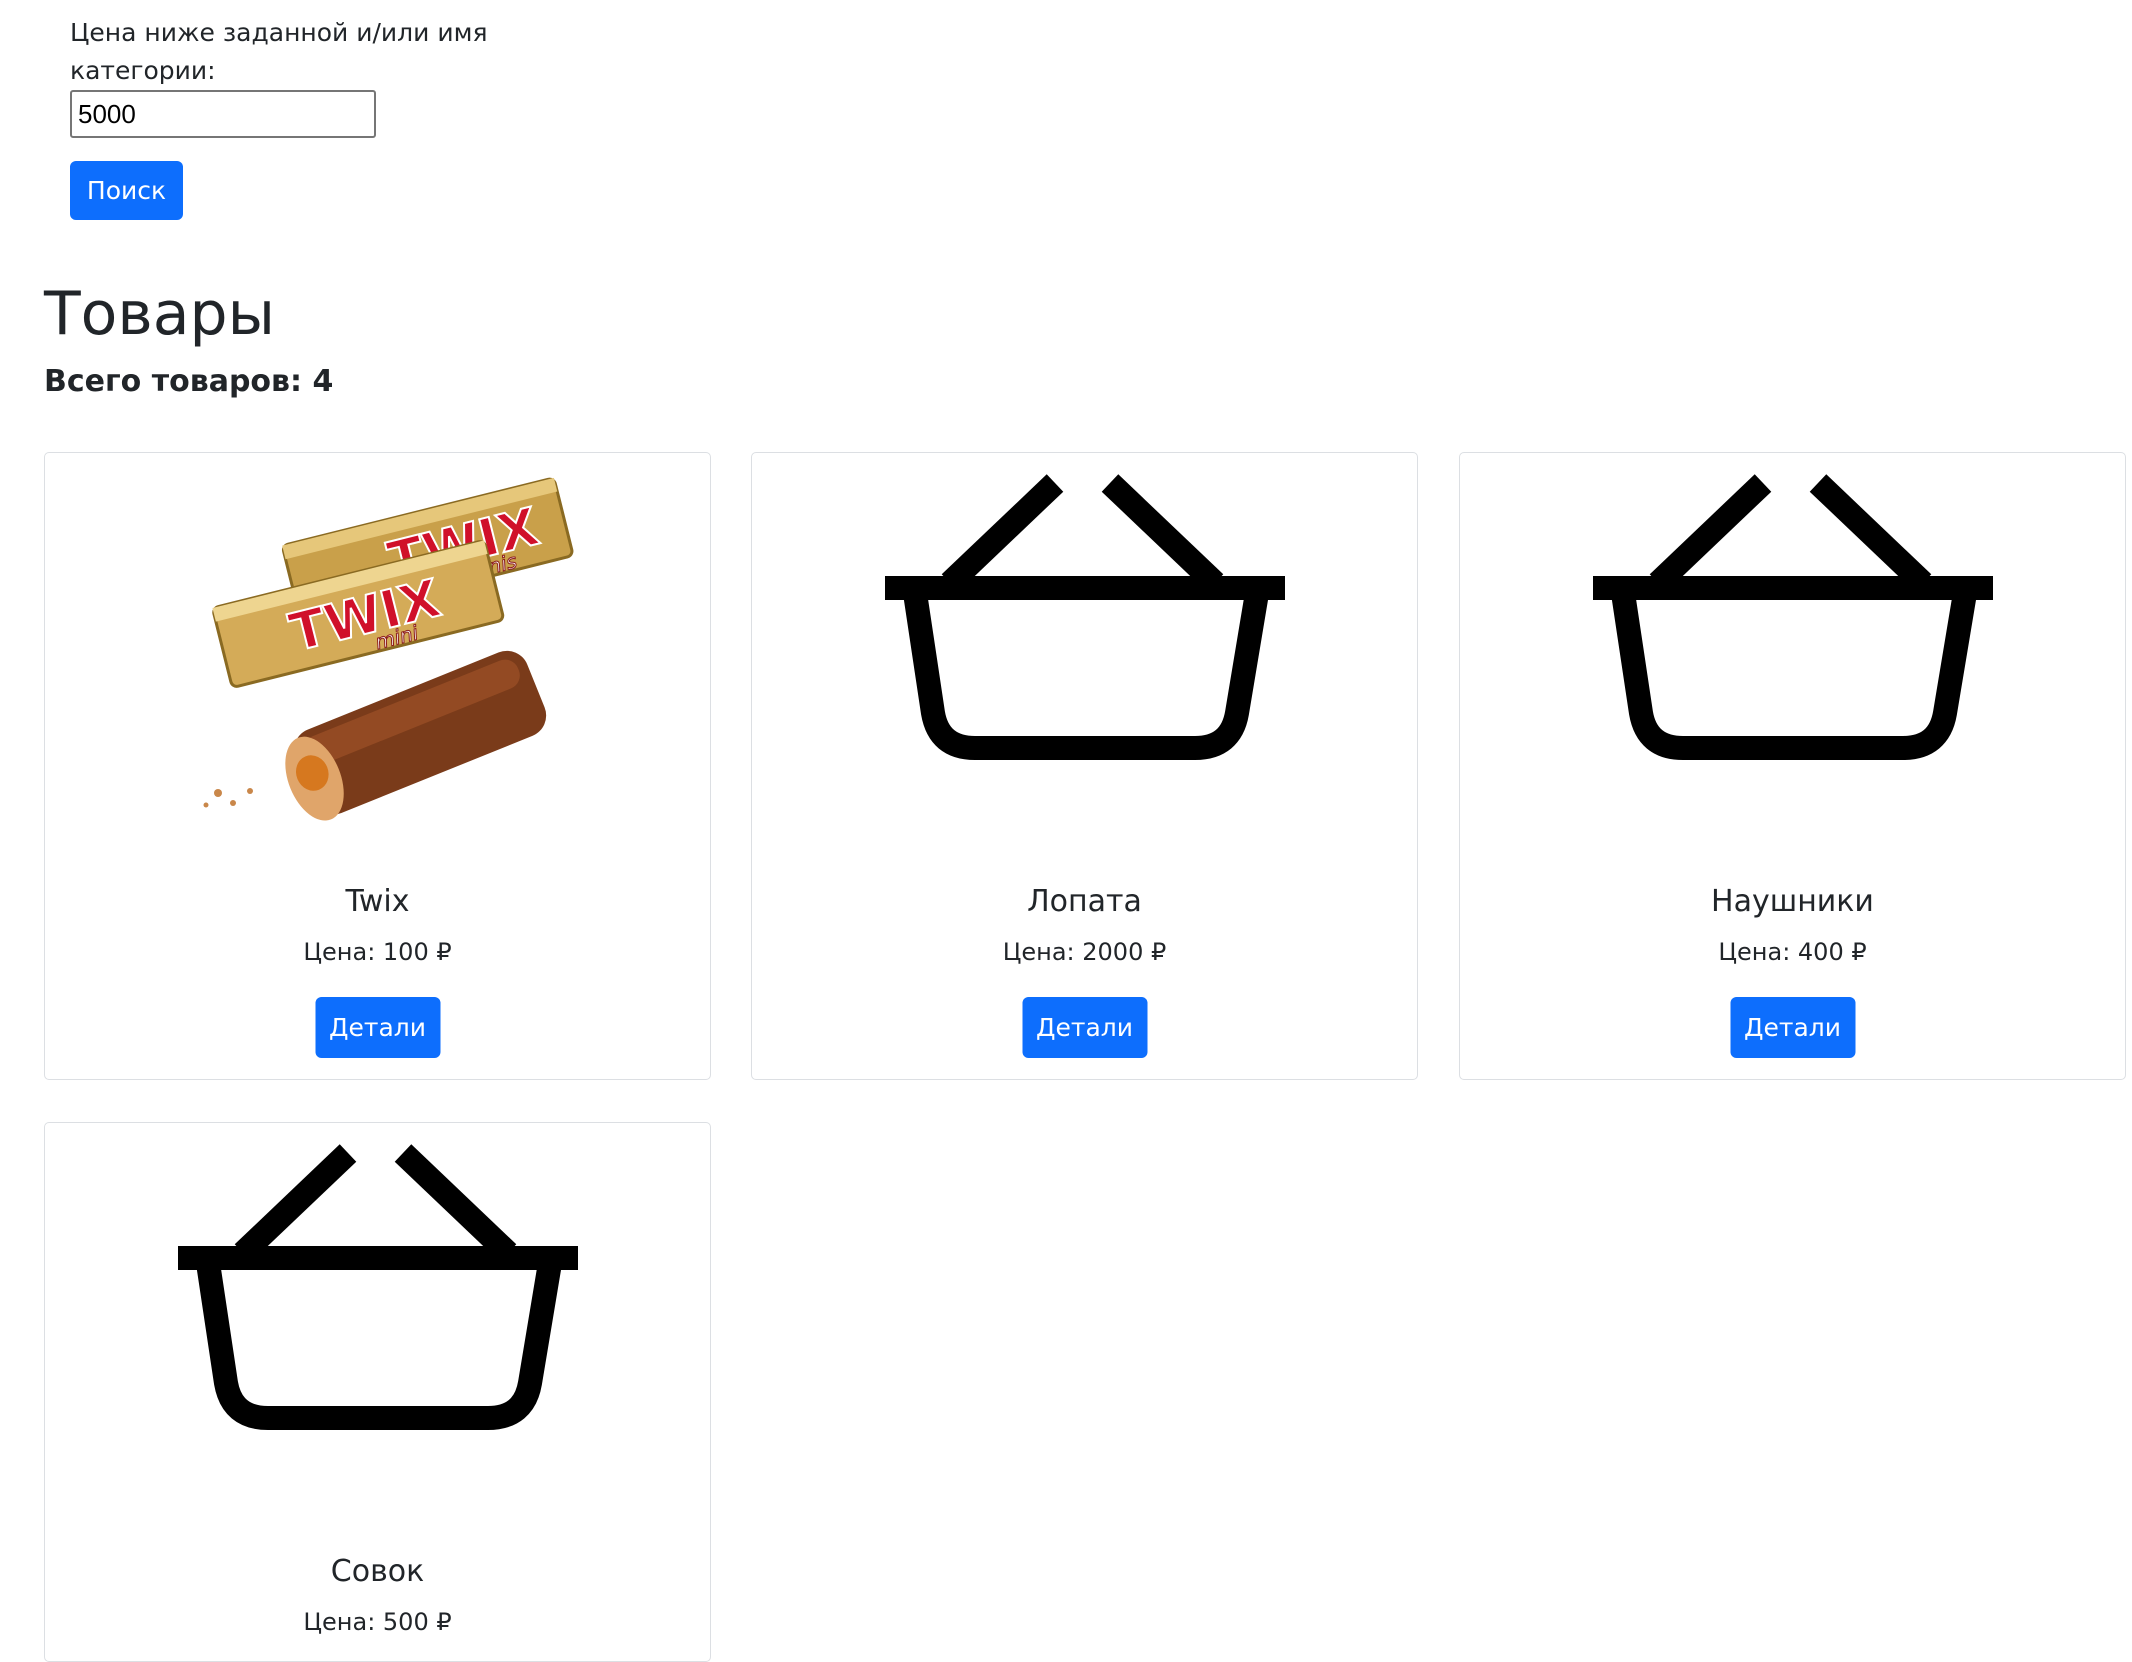 Image resolution: width=2132 pixels, height=1662 pixels. I want to click on product-card: Лопата Цена: 2000 ₽ Детали, so click(1084, 766).